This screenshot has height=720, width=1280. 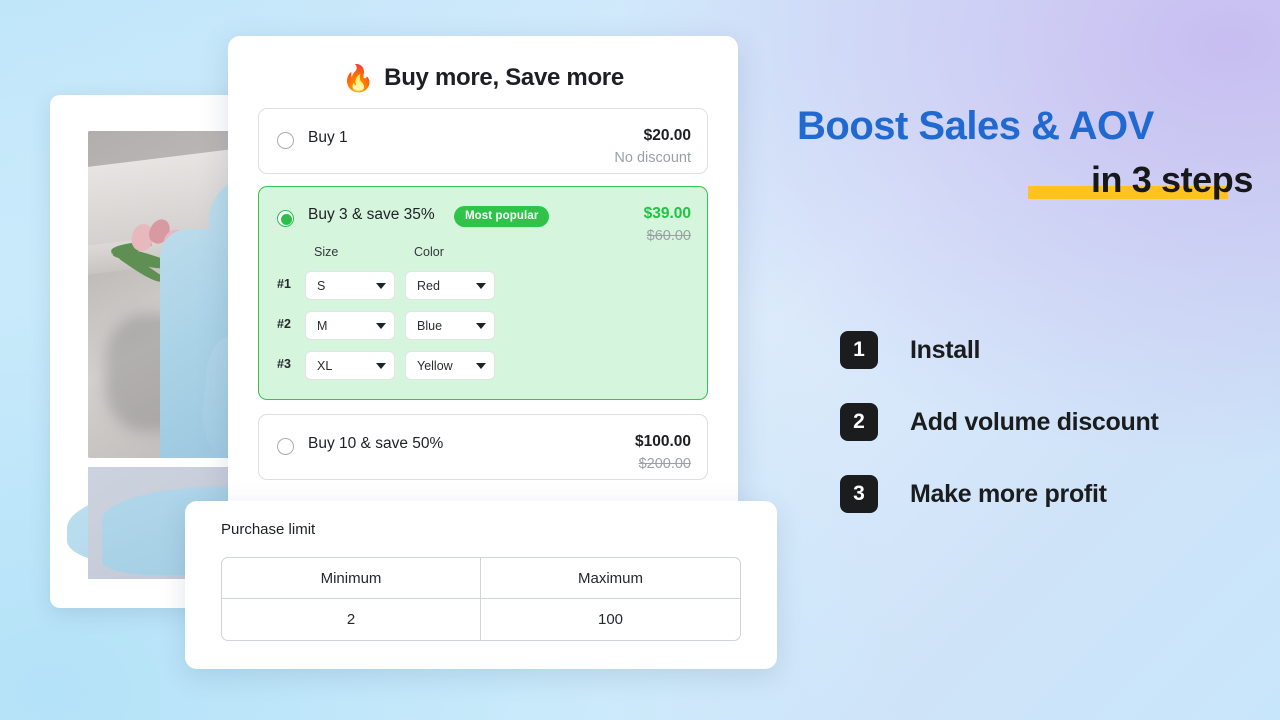 I want to click on variant-row-2: #2 M Blue, so click(x=483, y=327).